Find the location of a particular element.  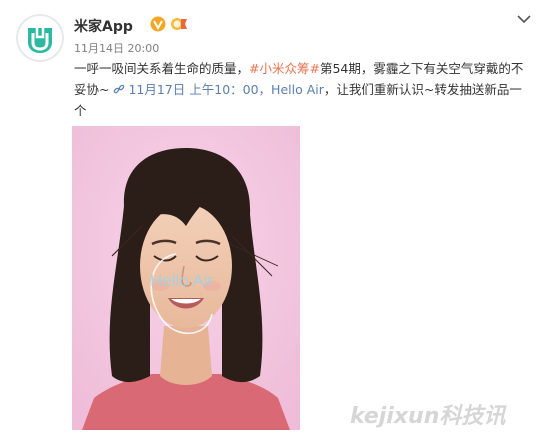

verified-badge-icon is located at coordinates (158, 24).